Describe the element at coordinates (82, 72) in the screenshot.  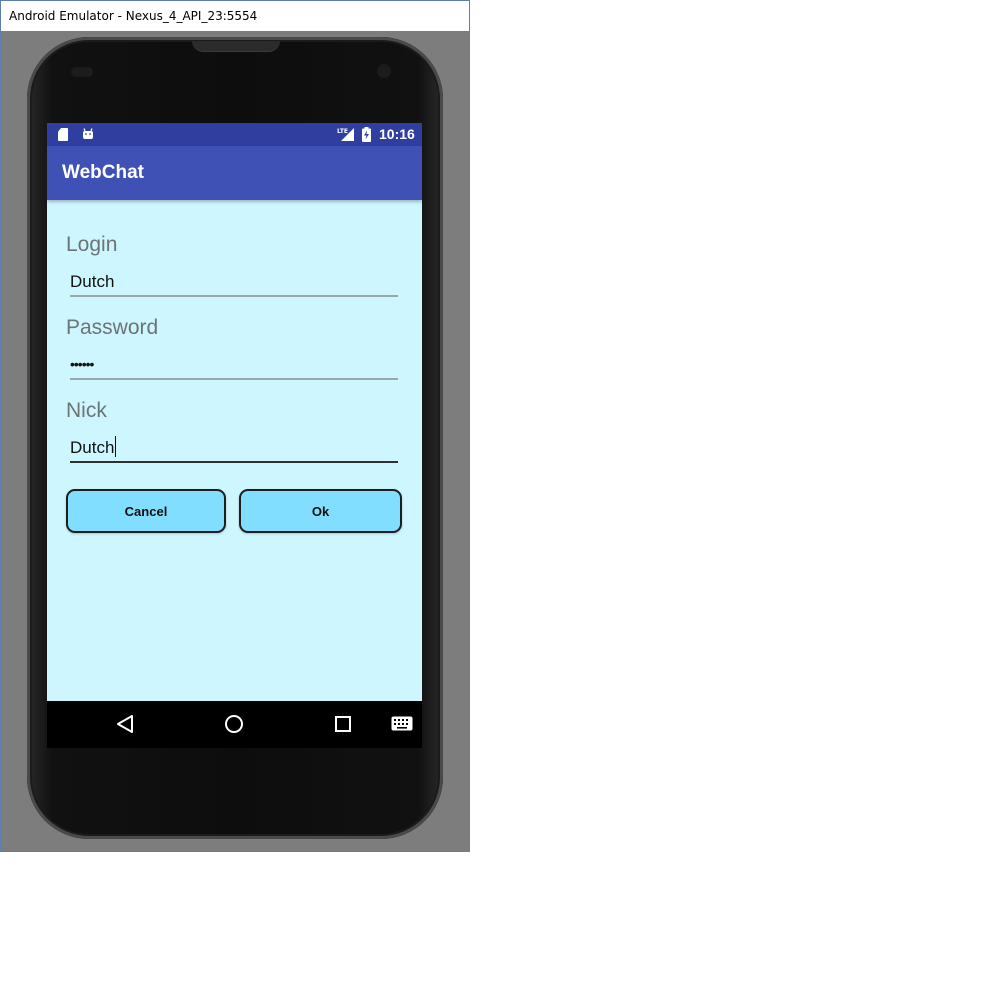
I see `proximity-sensor` at that location.